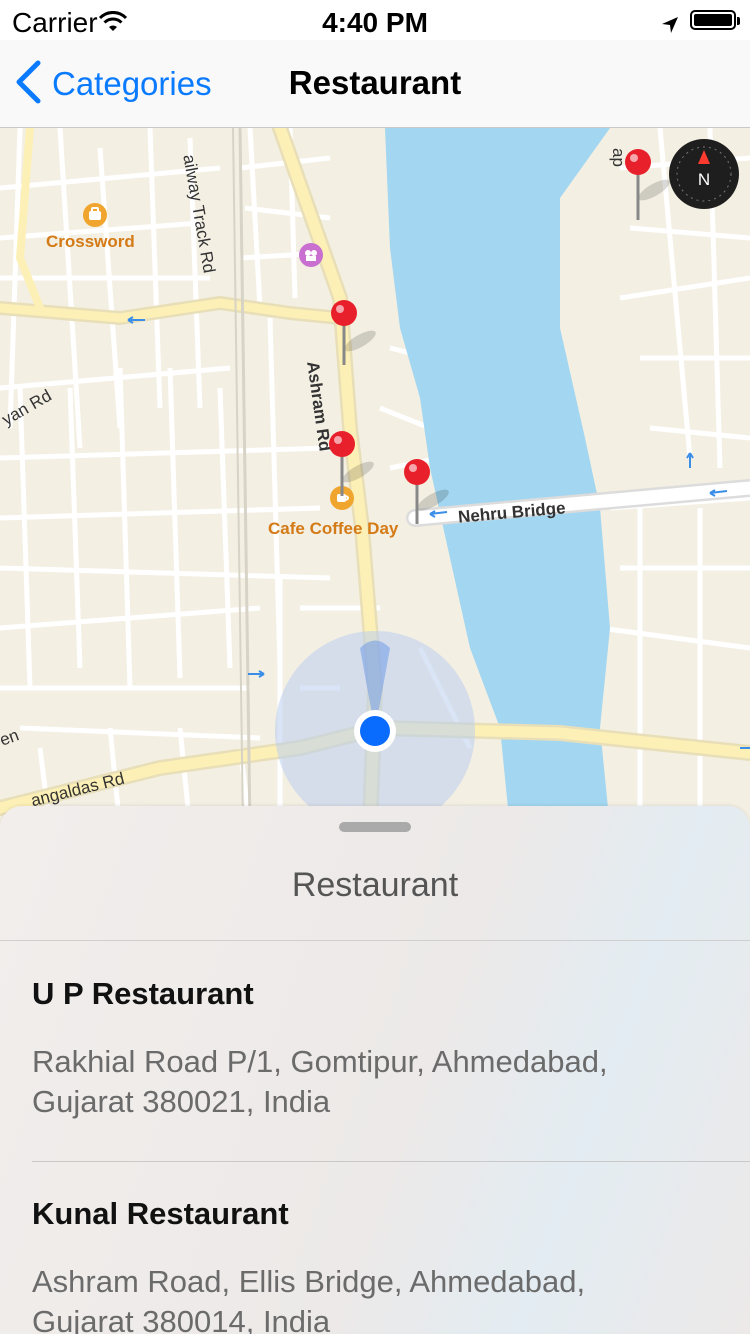 Image resolution: width=750 pixels, height=1334 pixels. I want to click on crossword-poi-label: Crossword, so click(90, 241).